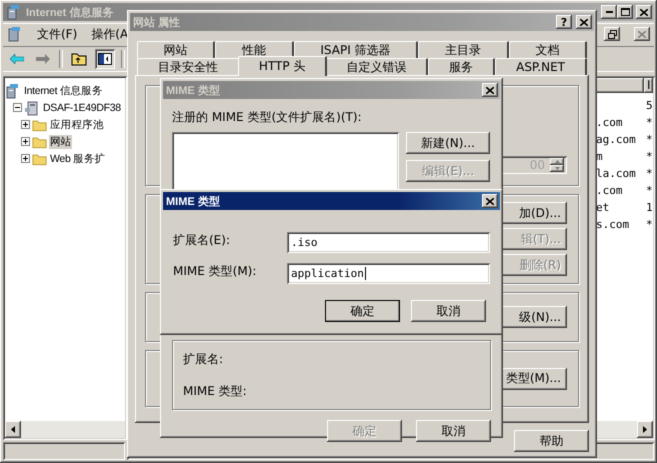 The image size is (657, 463). I want to click on table-cell-text: ag.com, so click(616, 139).